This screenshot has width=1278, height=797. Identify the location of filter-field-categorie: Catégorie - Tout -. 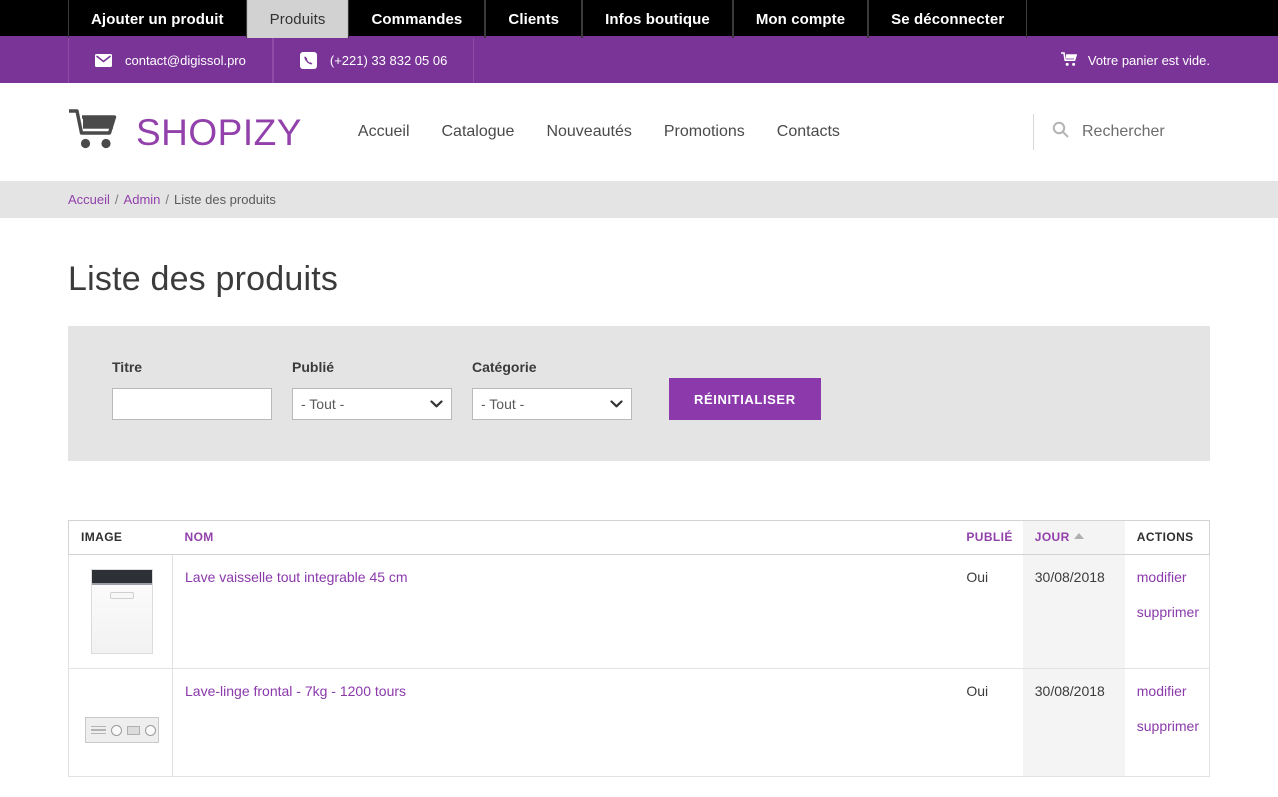
(552, 389).